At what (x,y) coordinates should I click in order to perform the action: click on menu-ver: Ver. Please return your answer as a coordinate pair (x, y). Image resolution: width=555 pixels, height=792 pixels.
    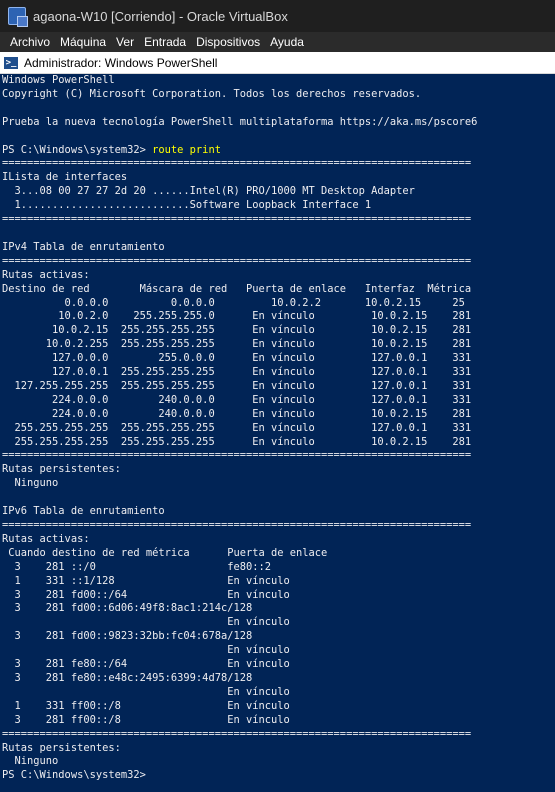
    Looking at the image, I should click on (125, 42).